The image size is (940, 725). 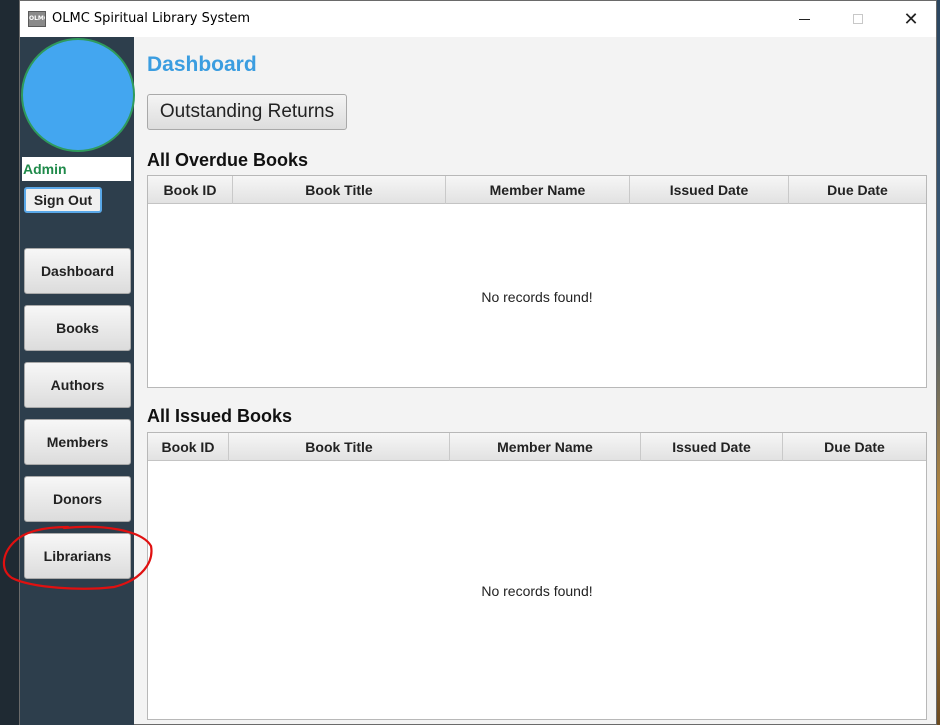 What do you see at coordinates (77, 385) in the screenshot?
I see `nav-authors-button: Authors` at bounding box center [77, 385].